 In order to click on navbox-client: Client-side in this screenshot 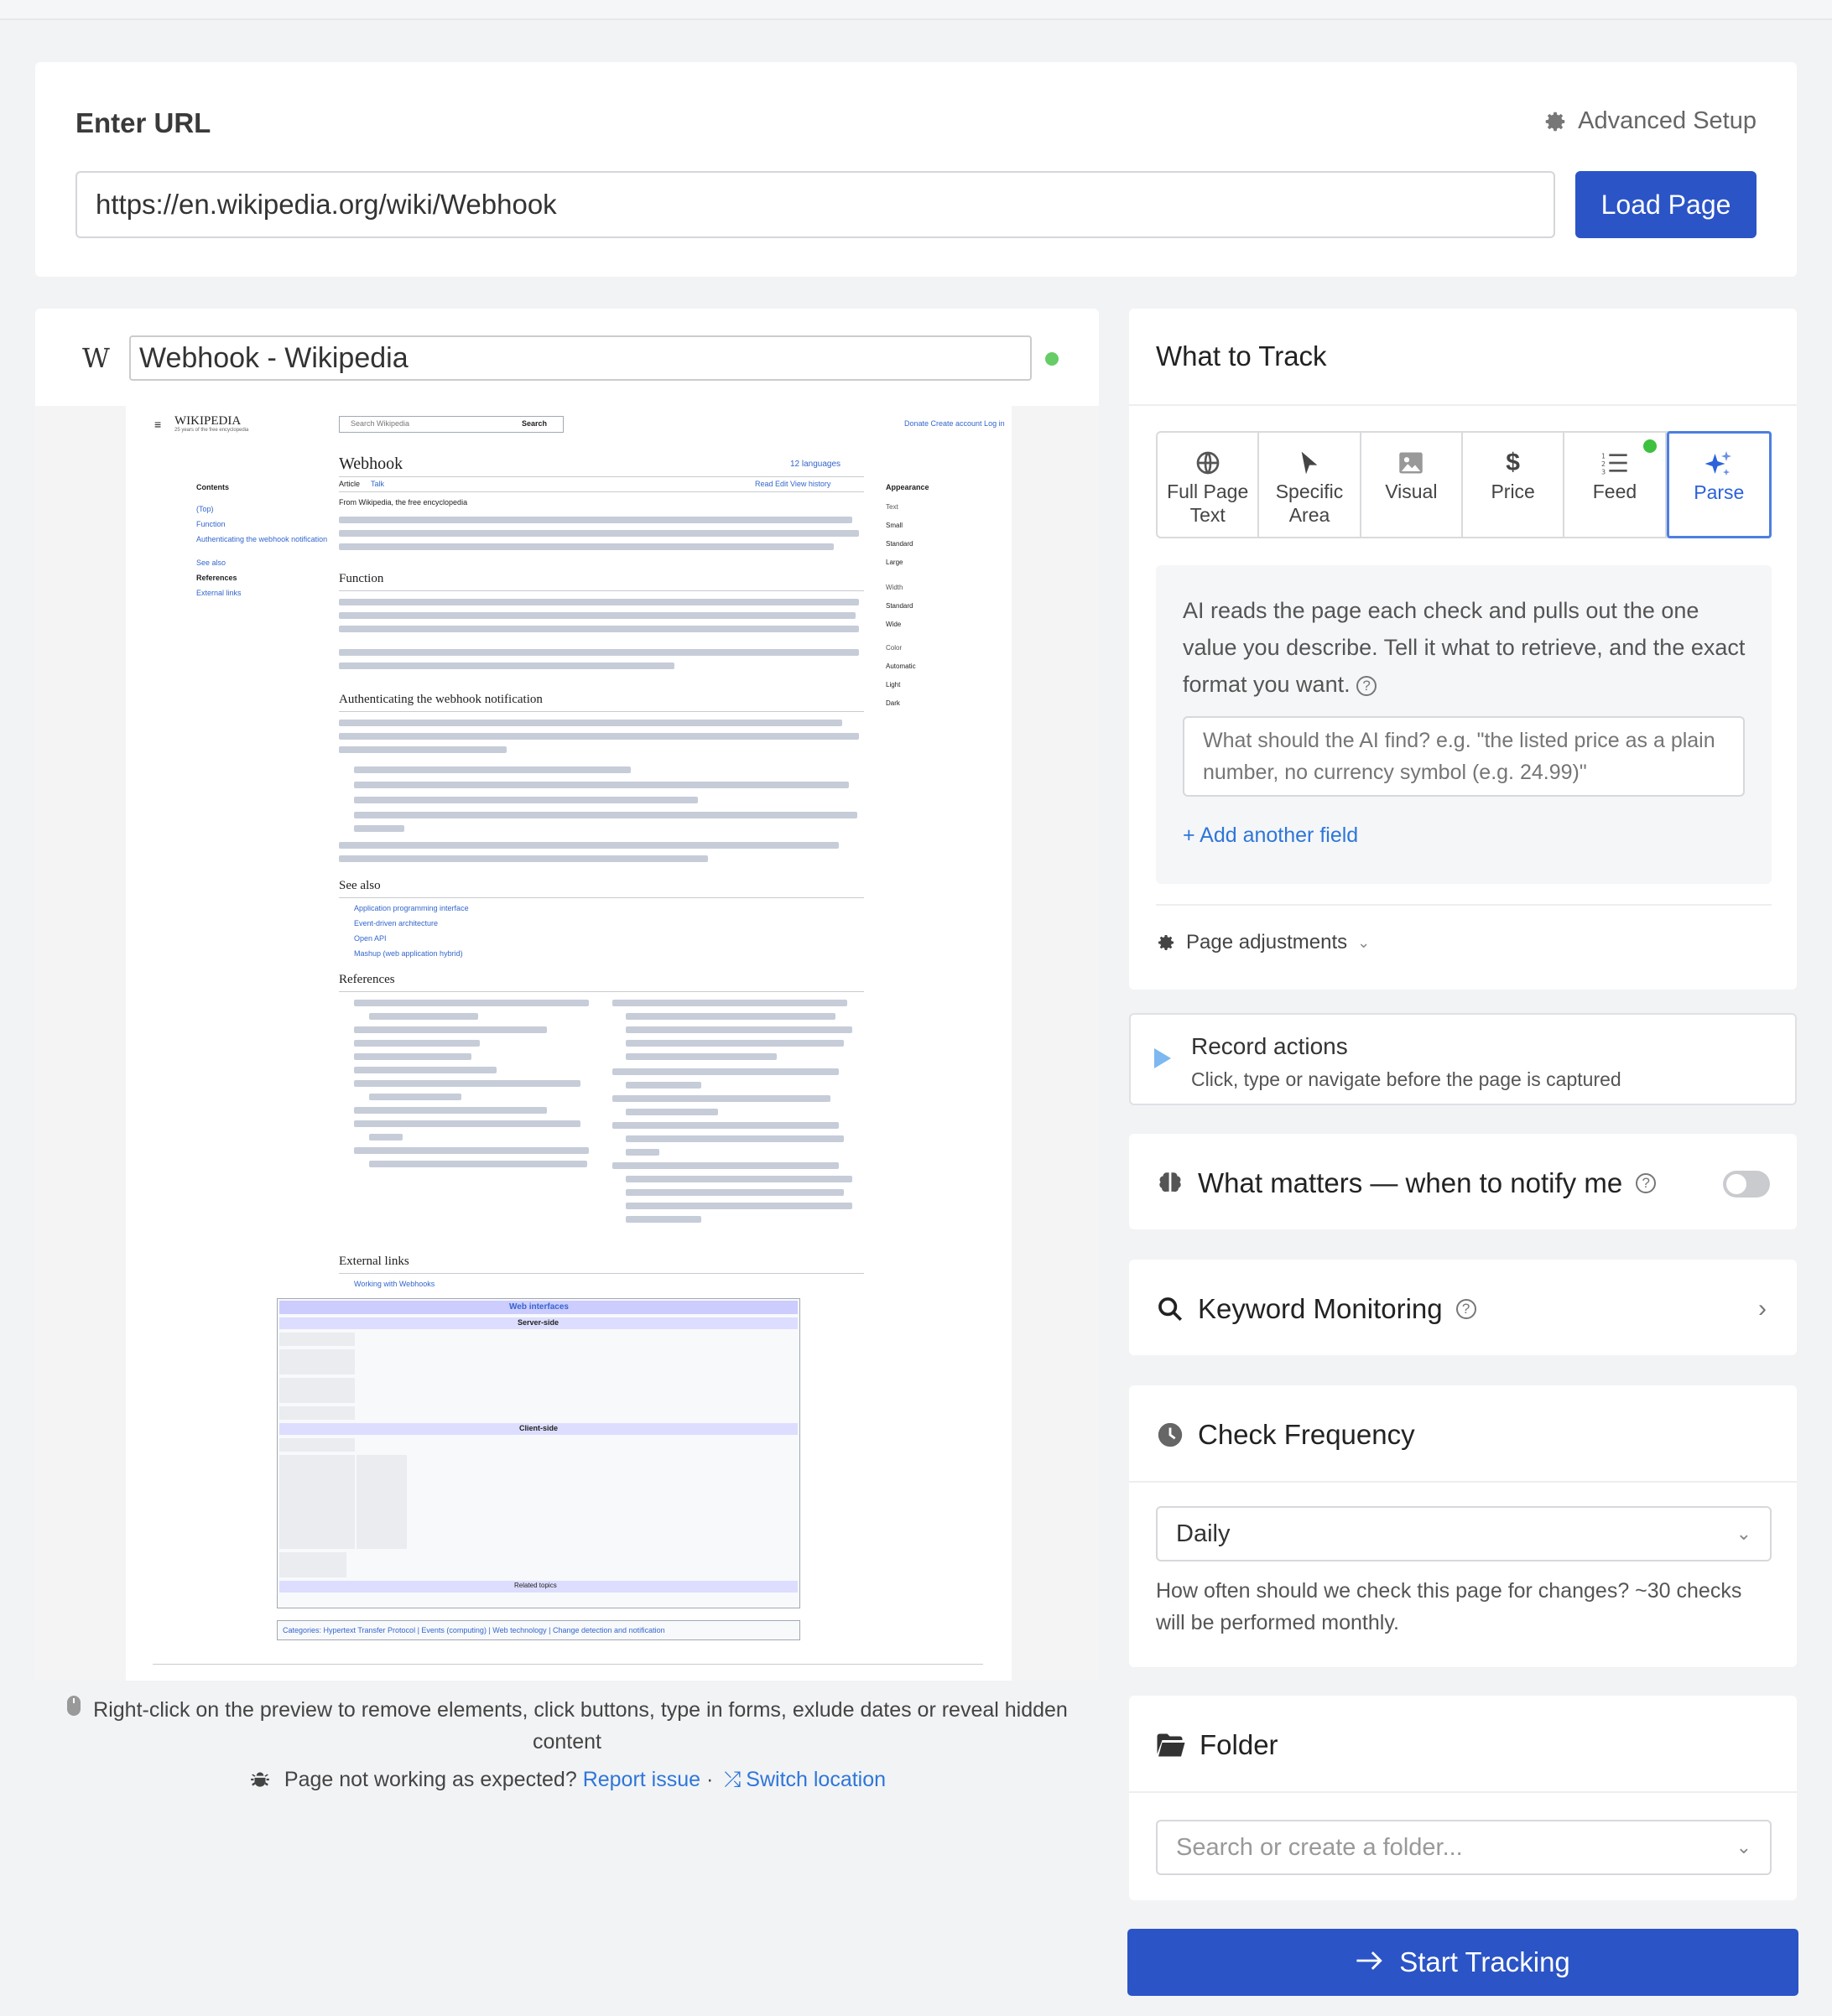, I will do `click(539, 1428)`.